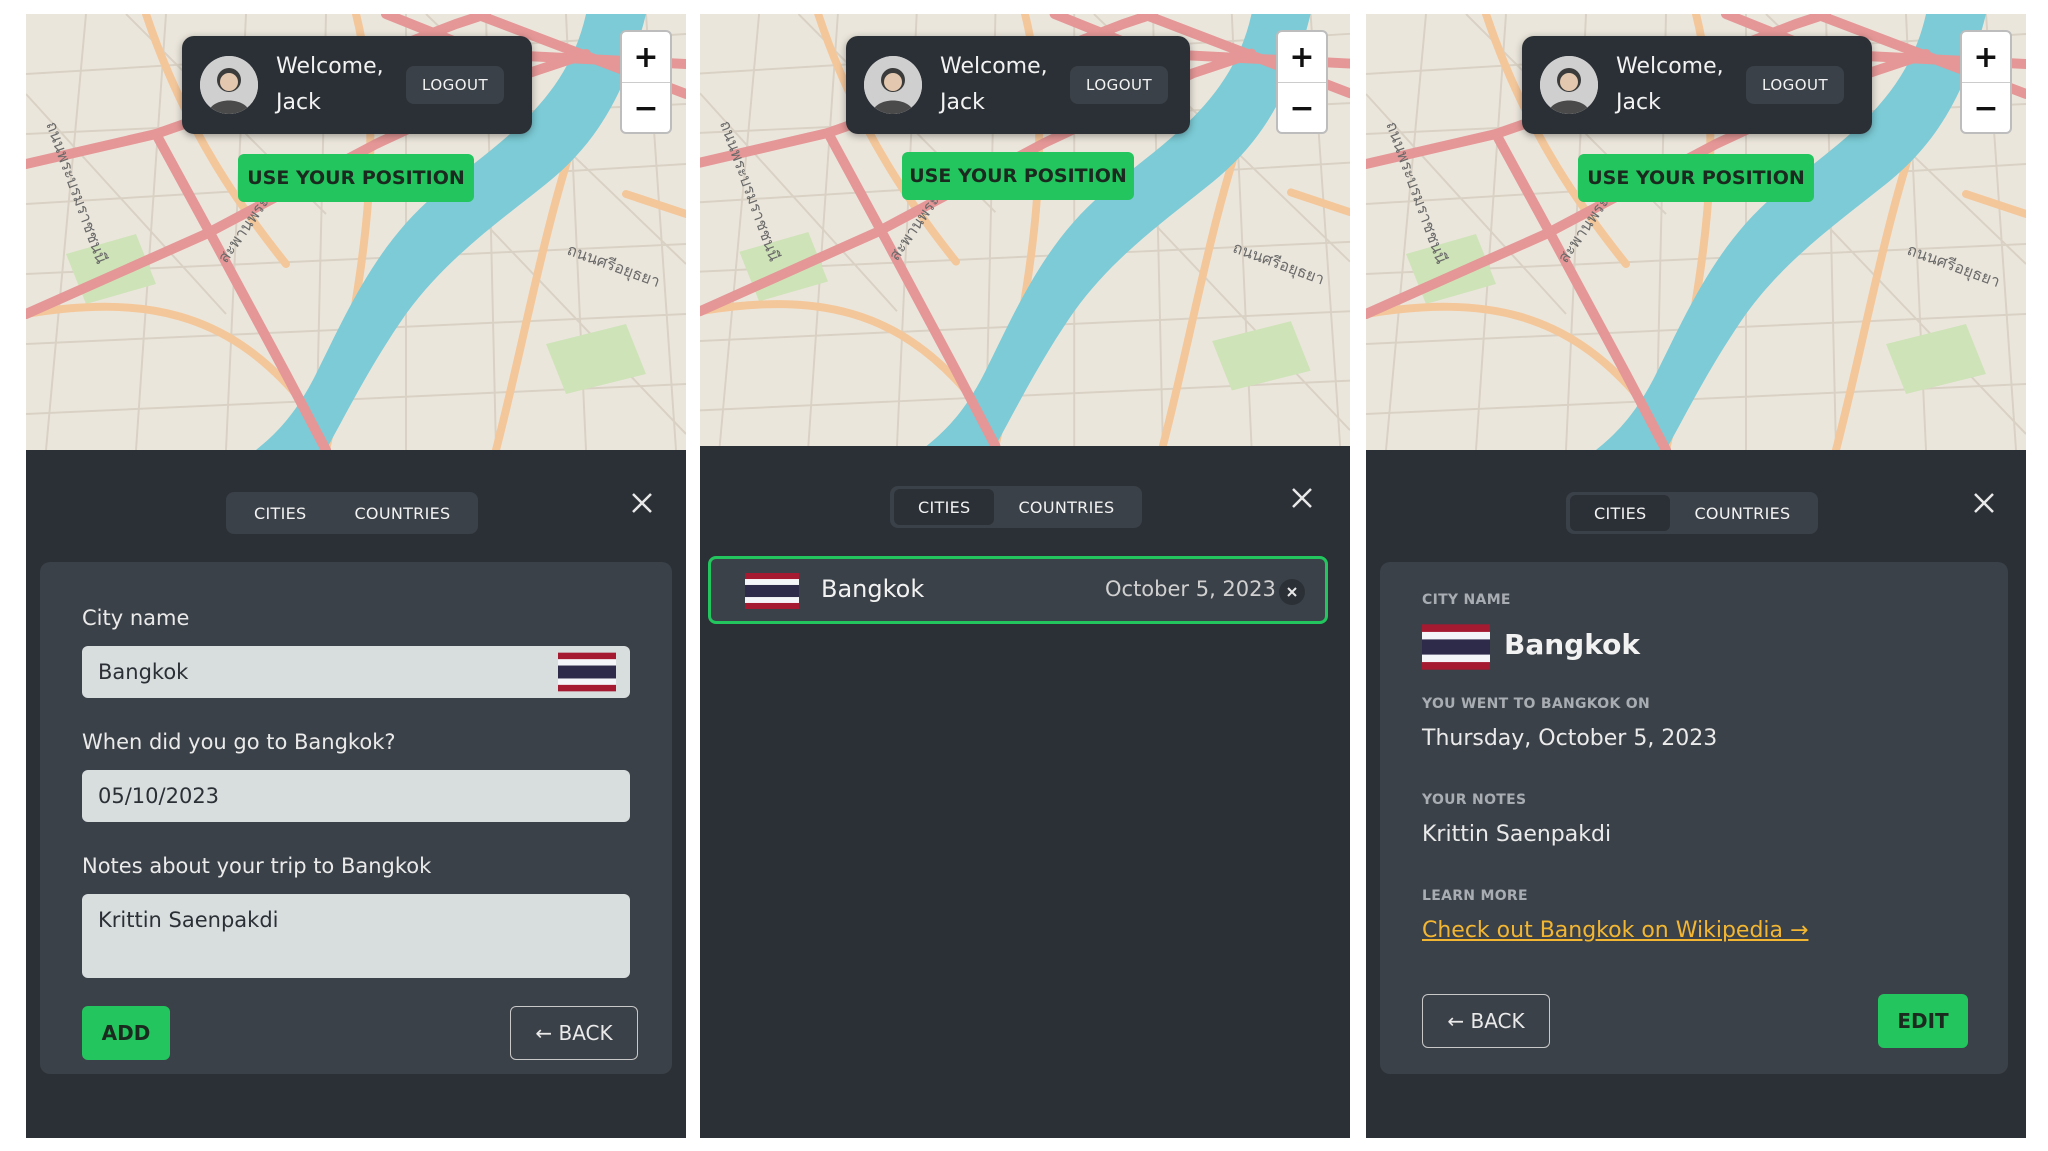 This screenshot has height=1151, width=2048. I want to click on went-caption: YOU WENT TO BANGKOK ON, so click(1536, 704).